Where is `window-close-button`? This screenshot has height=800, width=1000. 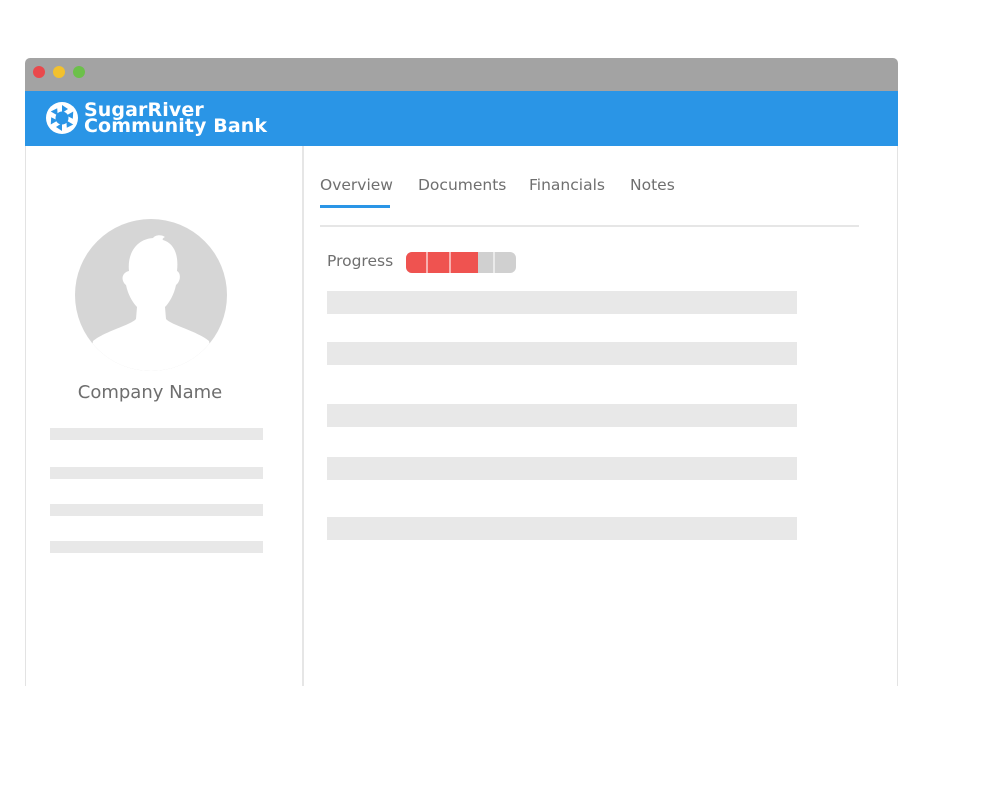
window-close-button is located at coordinates (39, 72).